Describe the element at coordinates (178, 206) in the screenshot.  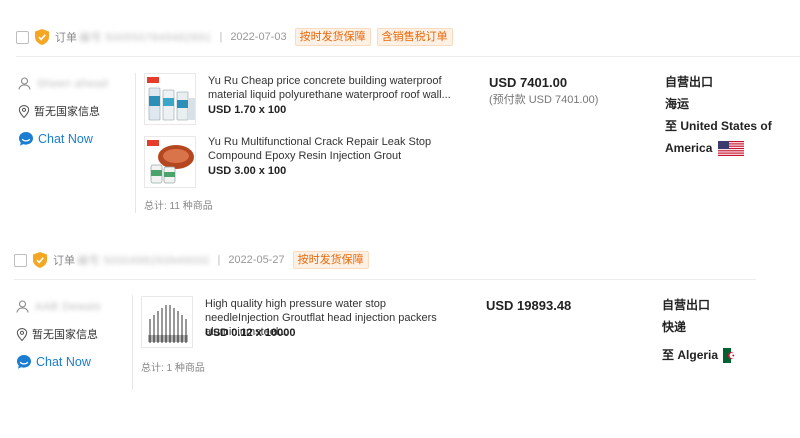
I see `item-total: 总计: 11 种商品` at that location.